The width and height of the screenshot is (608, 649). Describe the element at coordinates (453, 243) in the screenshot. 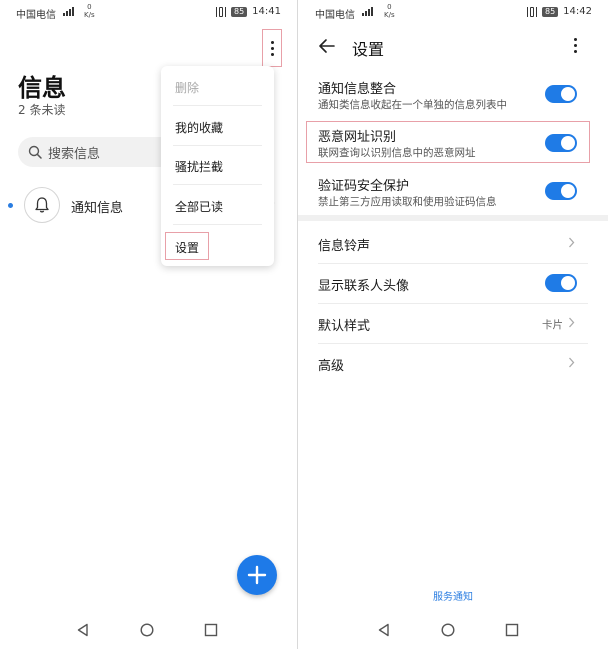

I see `option-ringtone: 信息铃声` at that location.